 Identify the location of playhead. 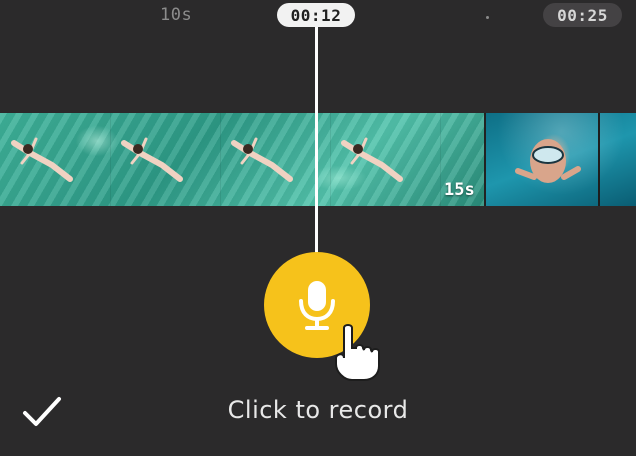
(316, 141).